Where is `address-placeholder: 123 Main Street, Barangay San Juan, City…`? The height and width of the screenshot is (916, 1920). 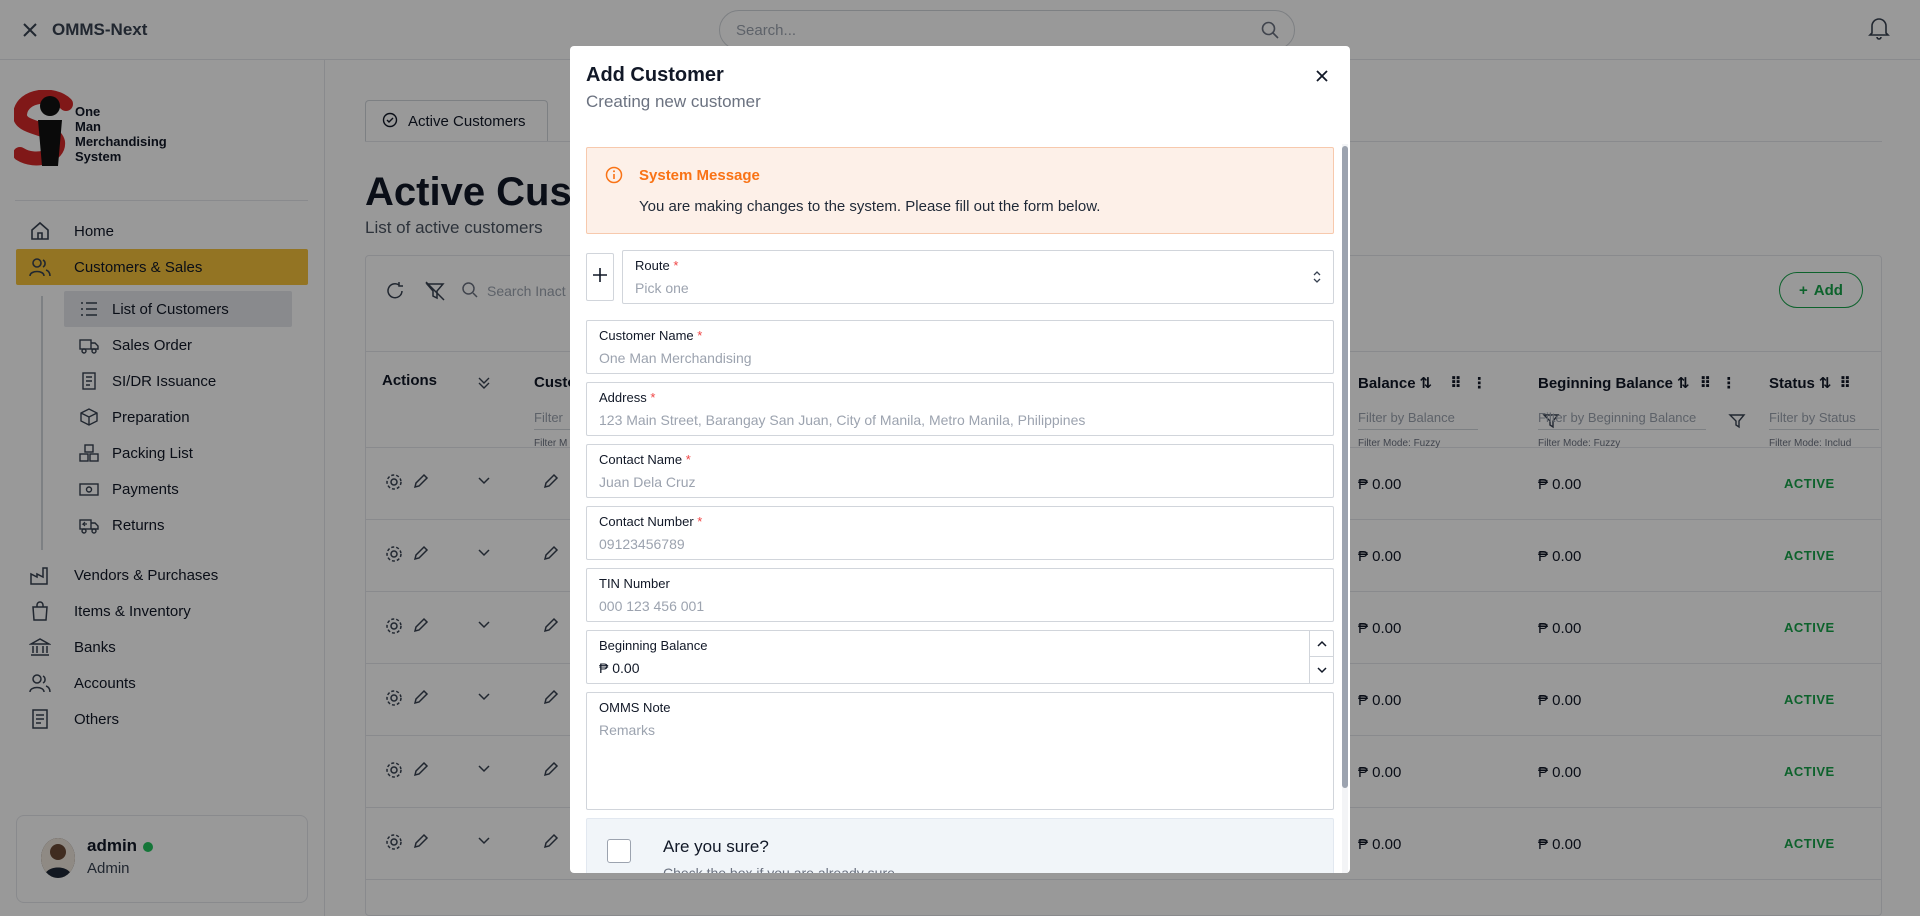 address-placeholder: 123 Main Street, Barangay San Juan, City… is located at coordinates (842, 420).